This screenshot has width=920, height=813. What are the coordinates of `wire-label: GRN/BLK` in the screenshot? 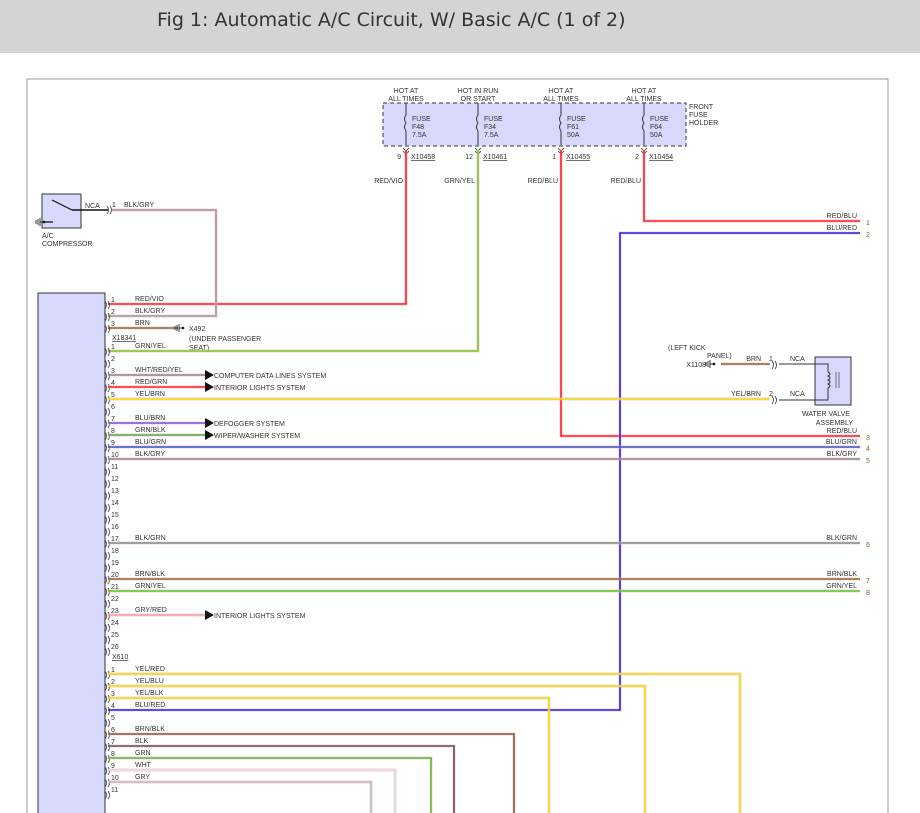 It's located at (150, 430).